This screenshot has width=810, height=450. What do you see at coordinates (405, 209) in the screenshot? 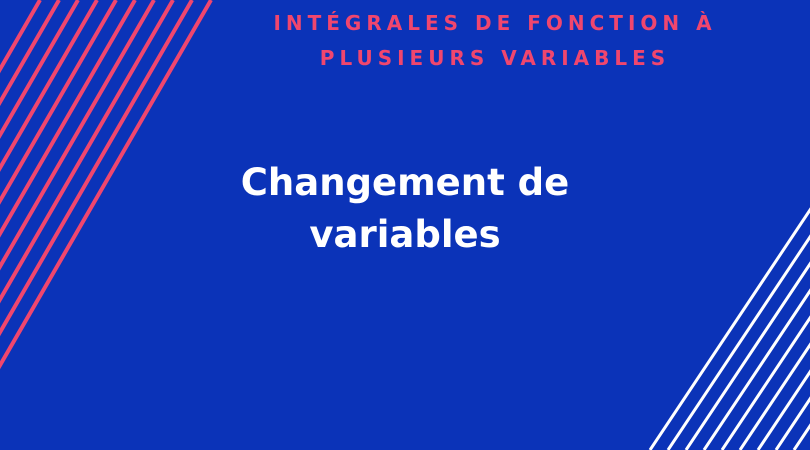
I see `slide-title: Changement de variables` at bounding box center [405, 209].